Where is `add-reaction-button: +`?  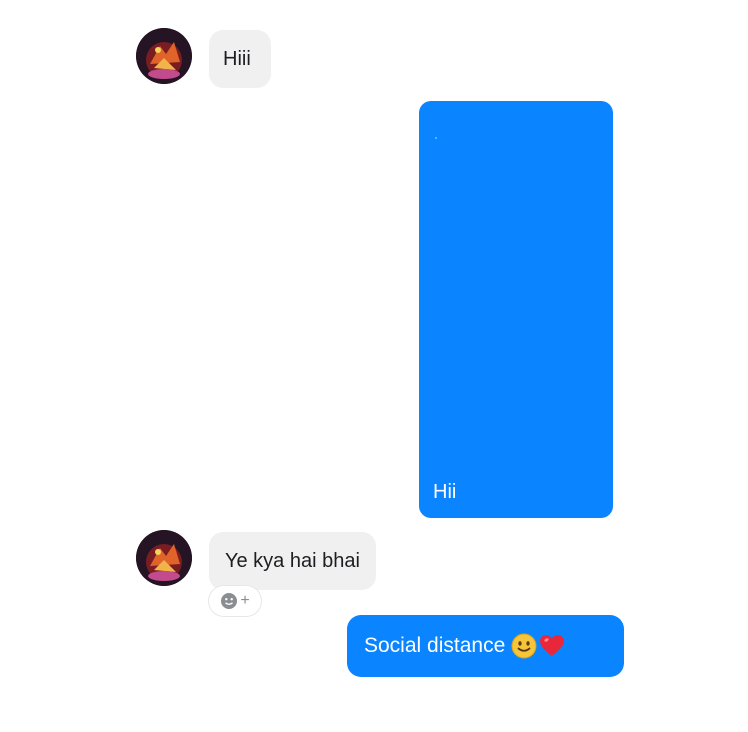
add-reaction-button: + is located at coordinates (235, 601).